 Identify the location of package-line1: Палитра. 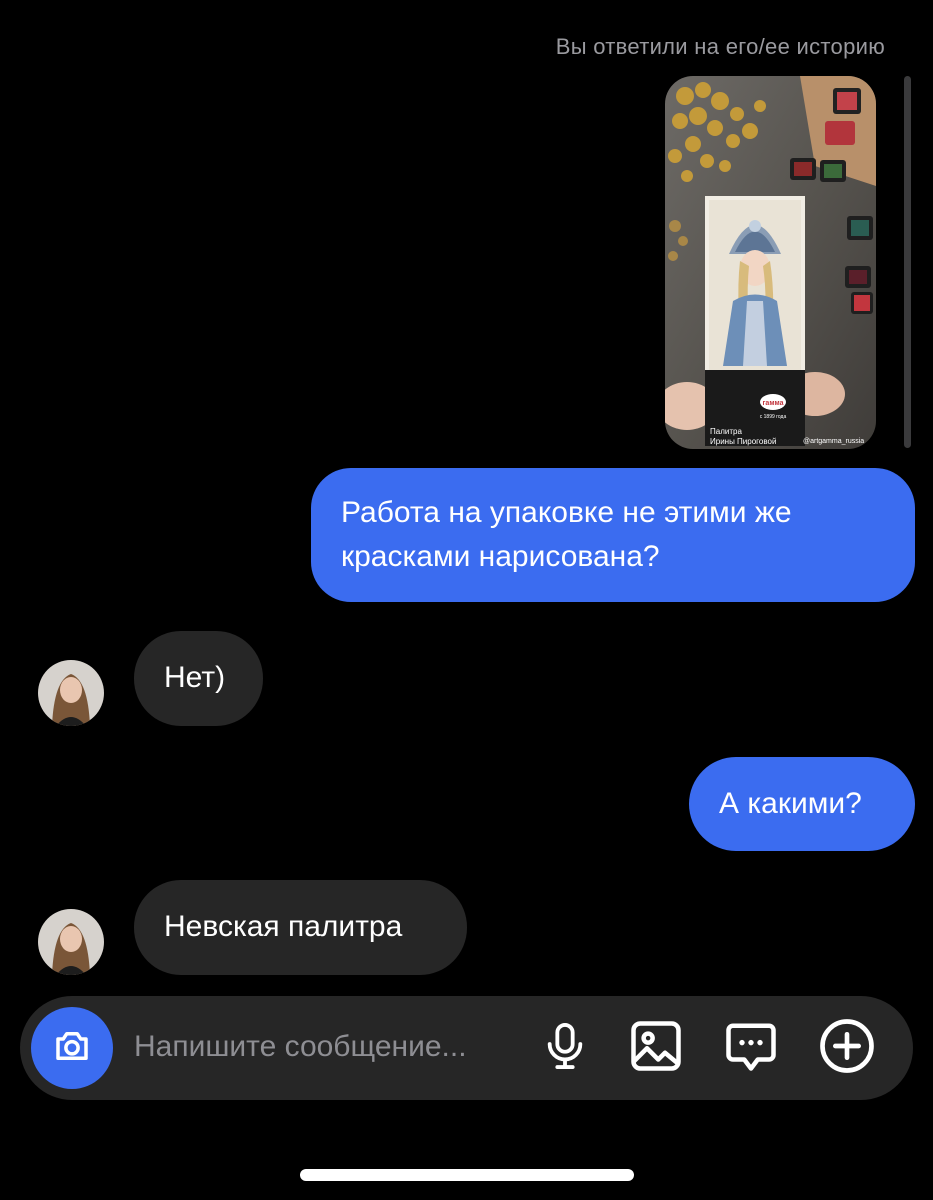
(726, 431).